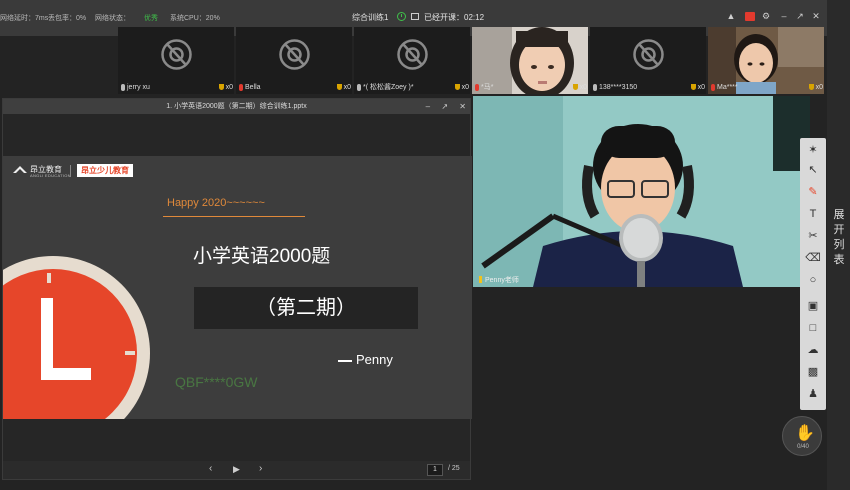  I want to click on brand-badge: 昂立少儿教育, so click(105, 170).